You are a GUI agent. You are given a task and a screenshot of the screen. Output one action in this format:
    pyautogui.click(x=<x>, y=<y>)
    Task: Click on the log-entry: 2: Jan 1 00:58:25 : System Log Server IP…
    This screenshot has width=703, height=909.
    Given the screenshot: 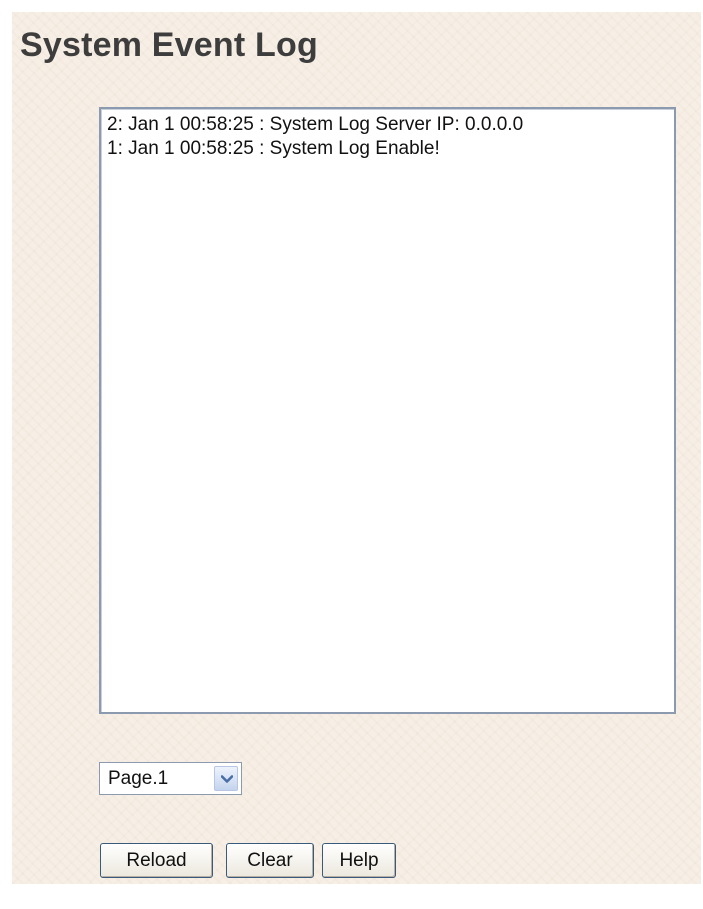 What is the action you would take?
    pyautogui.click(x=390, y=125)
    